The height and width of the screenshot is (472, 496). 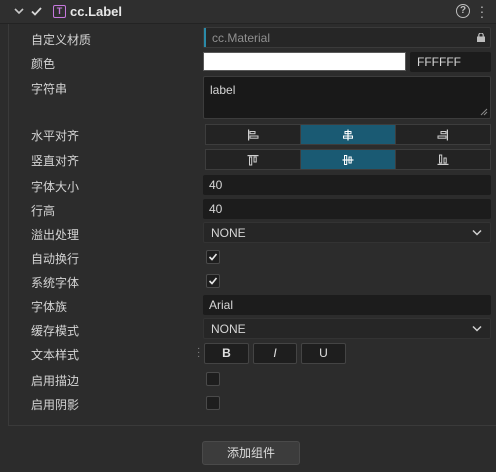 What do you see at coordinates (226, 353) in the screenshot?
I see `bold-button: B` at bounding box center [226, 353].